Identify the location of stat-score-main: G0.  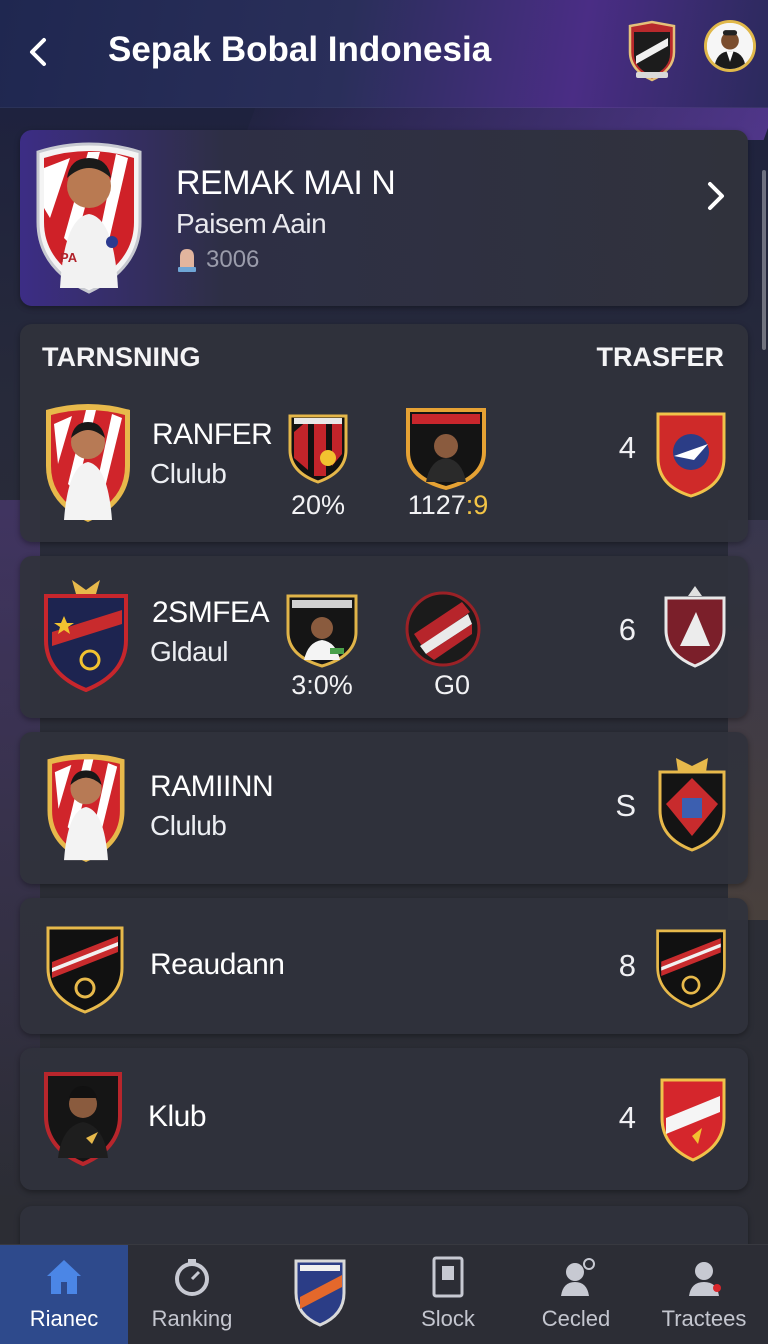
(452, 685).